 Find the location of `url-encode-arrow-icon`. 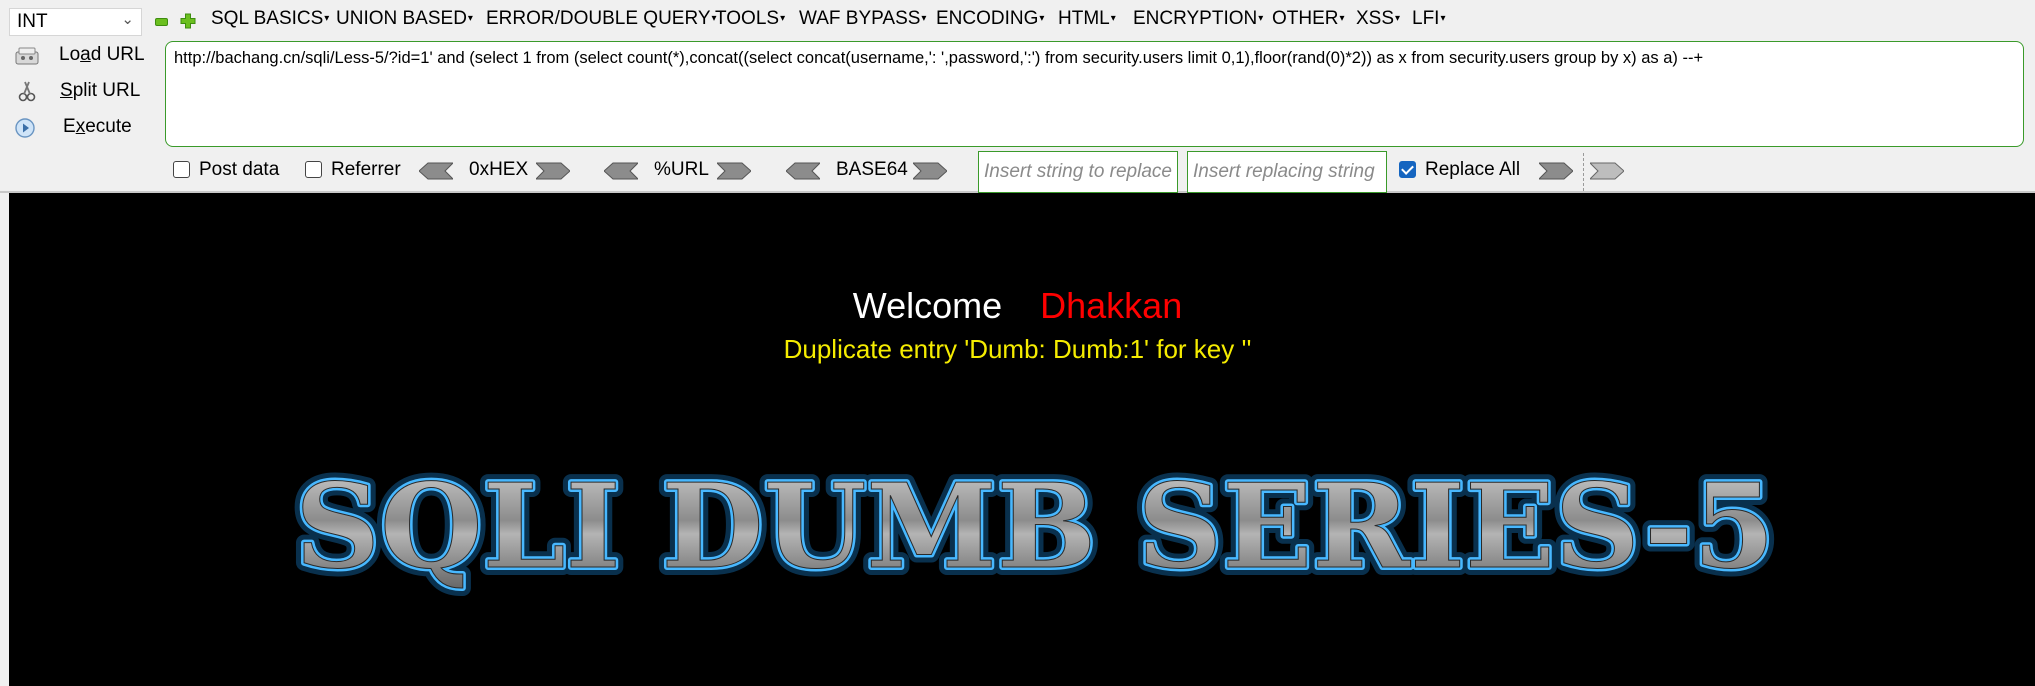

url-encode-arrow-icon is located at coordinates (734, 171).